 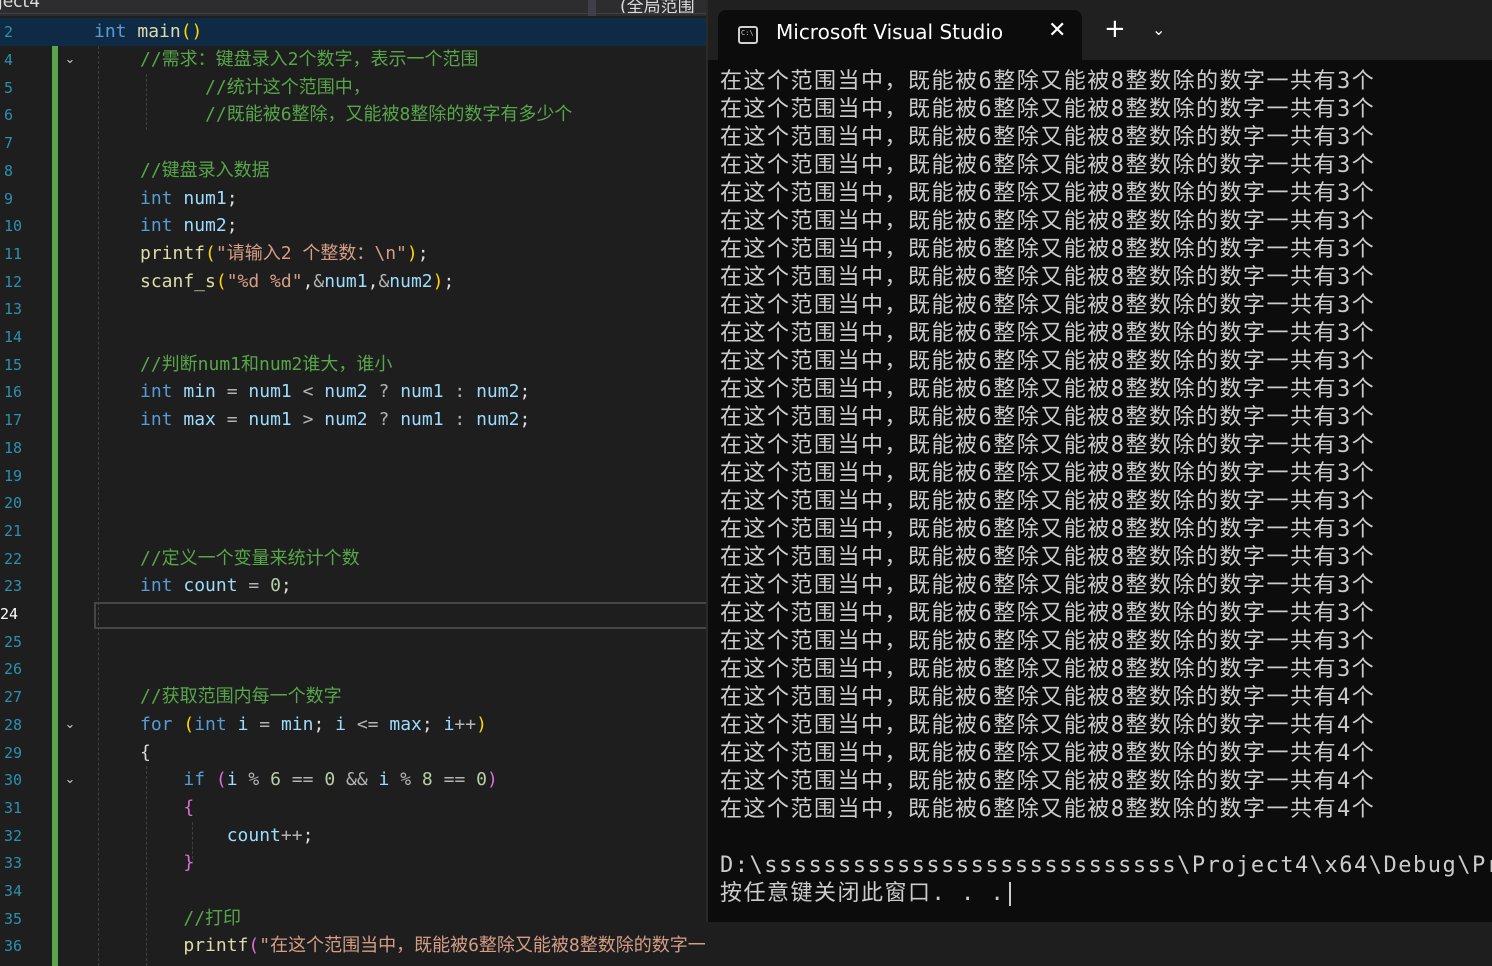 I want to click on code-line: 5 //统计这个范围中，, so click(x=354, y=88).